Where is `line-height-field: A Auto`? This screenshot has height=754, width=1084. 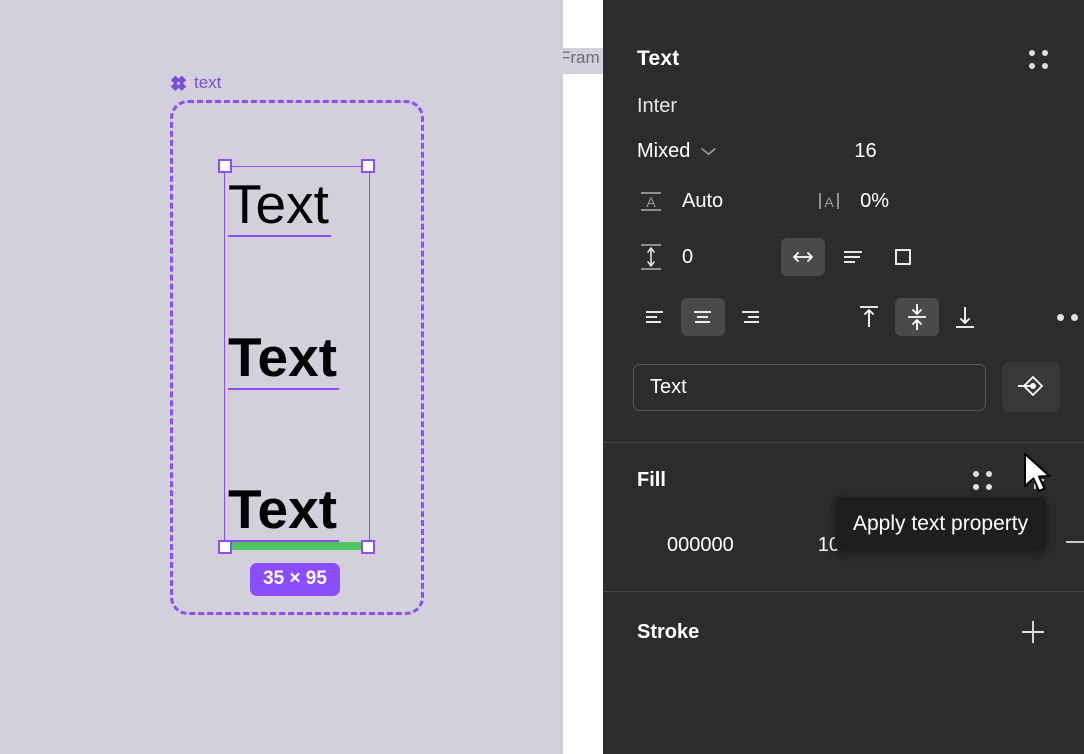 line-height-field: A Auto is located at coordinates (680, 201).